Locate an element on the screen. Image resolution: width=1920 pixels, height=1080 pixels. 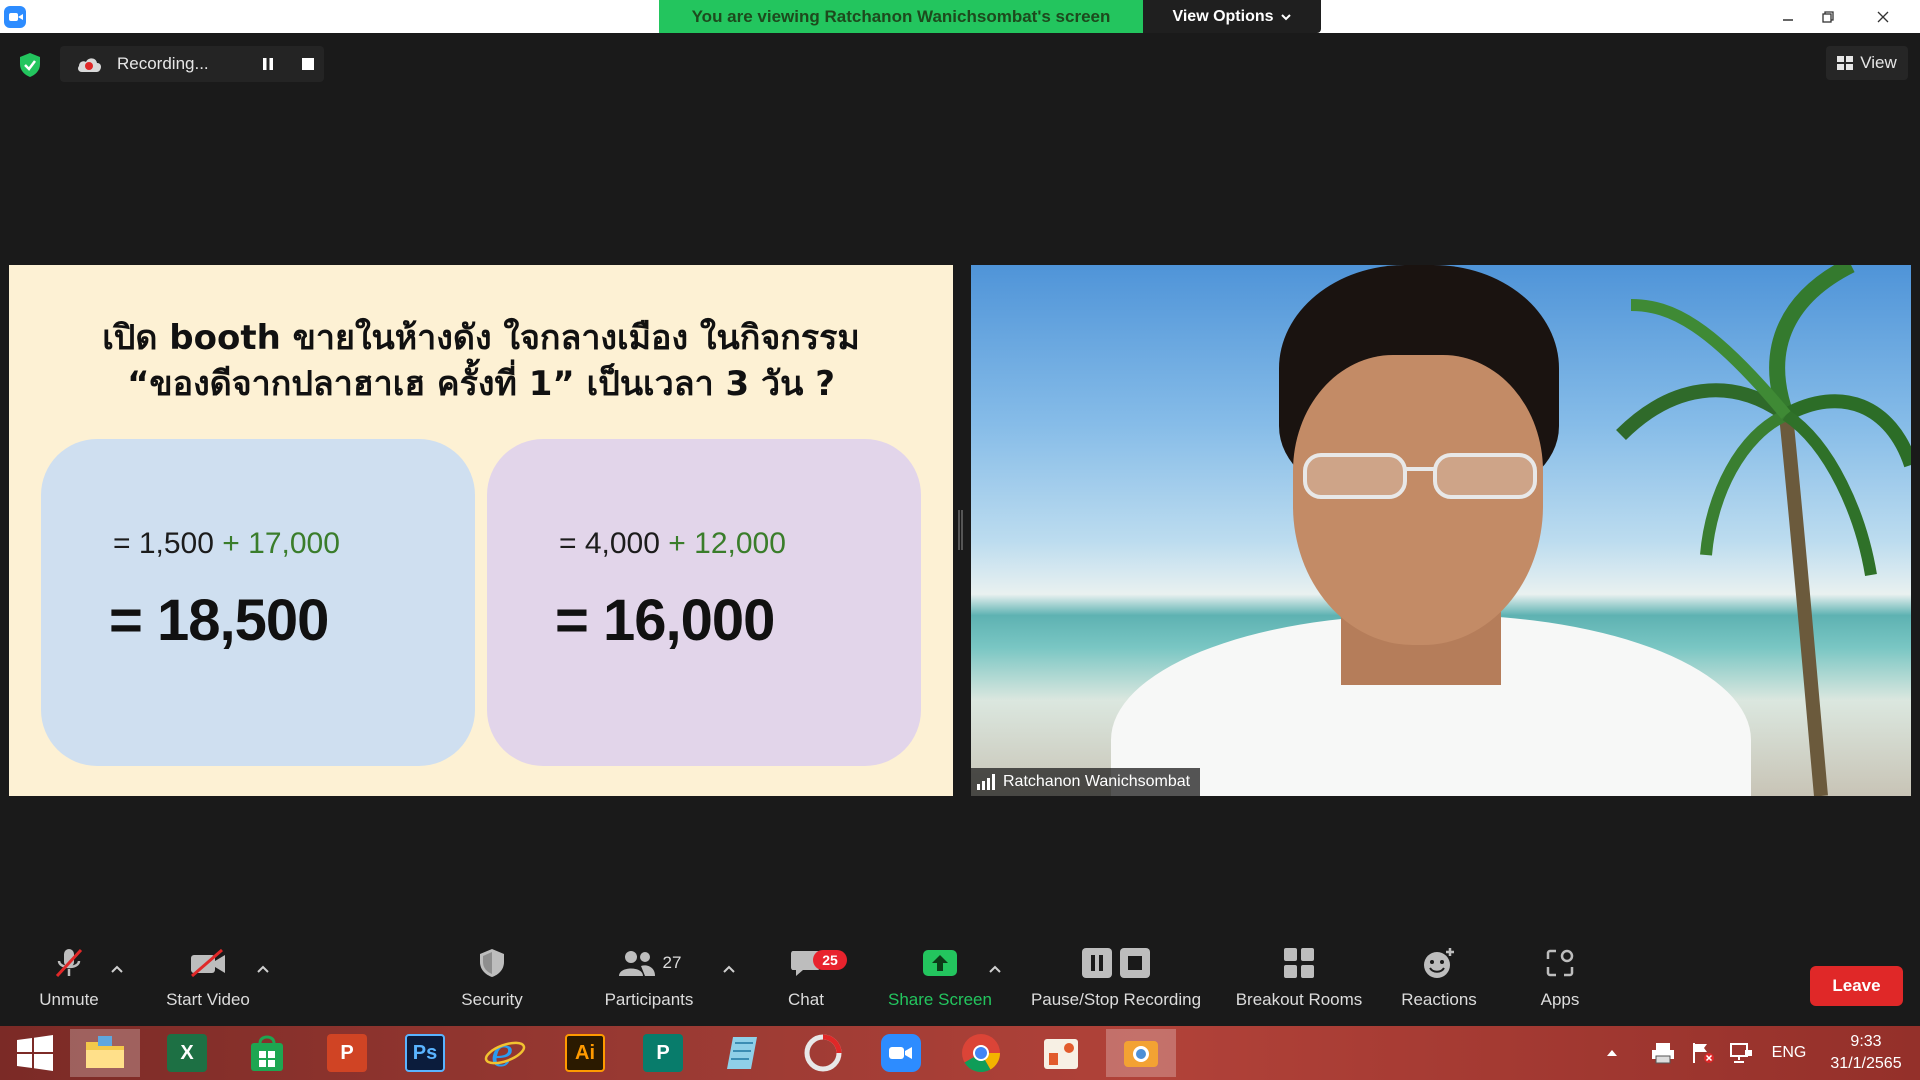
tray-printer is located at coordinates (1663, 1053).